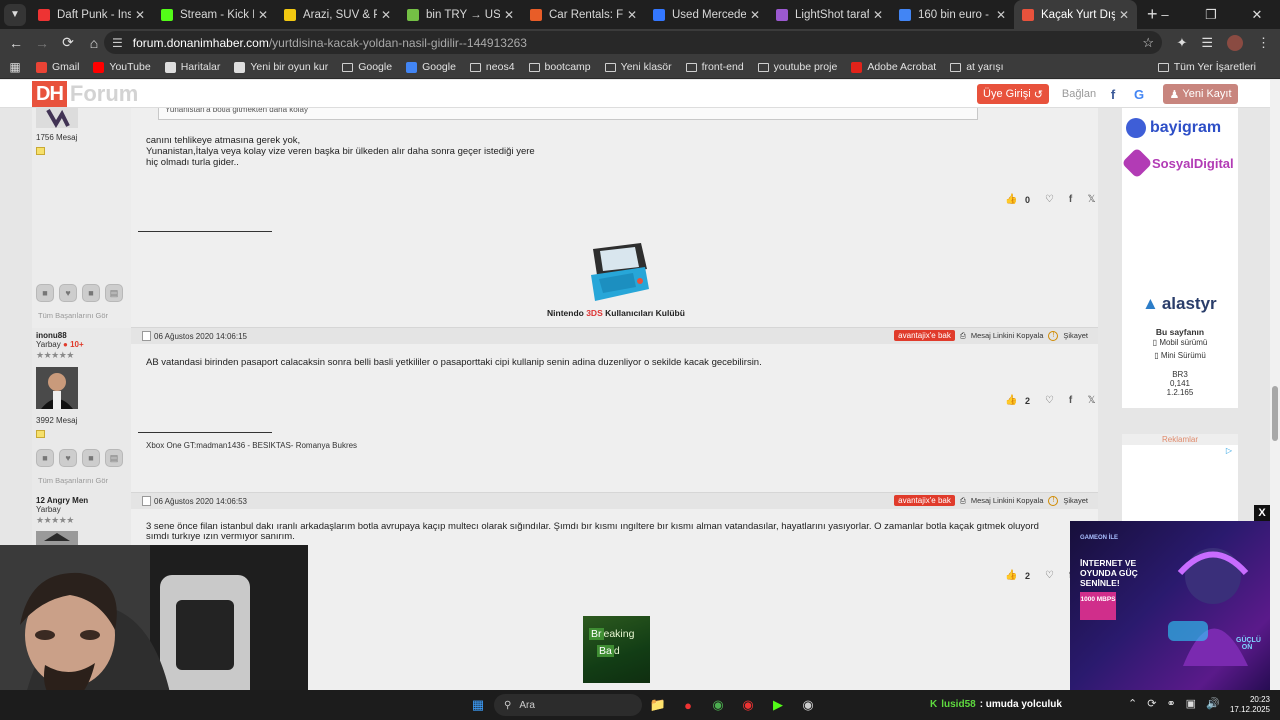  I want to click on file-explorer-icon: 📁, so click(658, 705).